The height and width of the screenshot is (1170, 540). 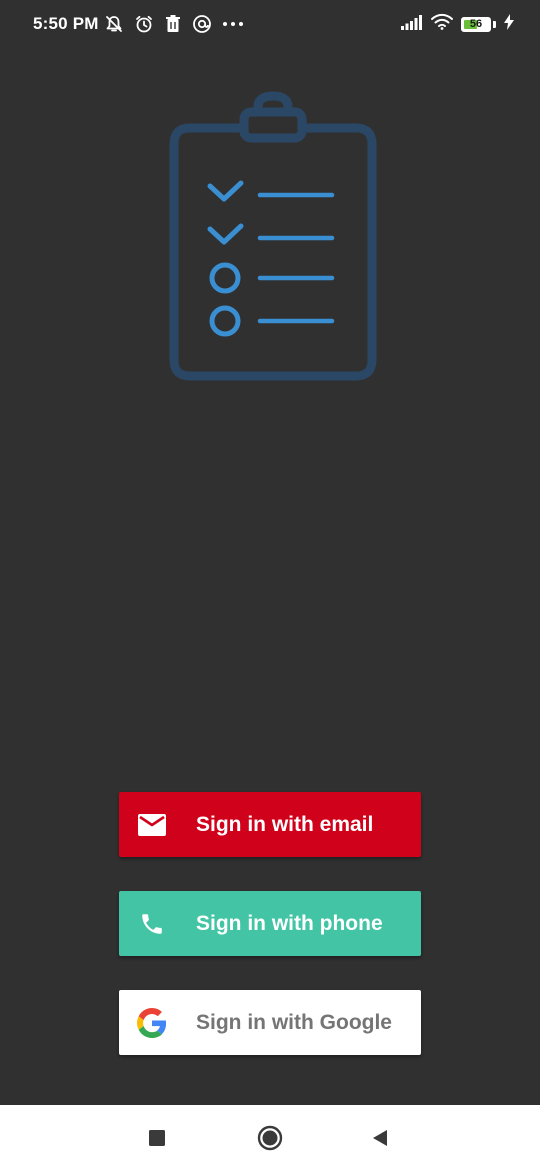 I want to click on phone-icon, so click(x=152, y=924).